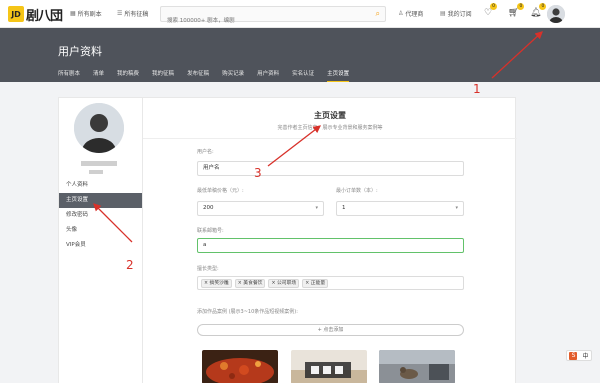 This screenshot has width=600, height=383. Describe the element at coordinates (258, 173) in the screenshot. I see `annotation-number-3: 3` at that location.